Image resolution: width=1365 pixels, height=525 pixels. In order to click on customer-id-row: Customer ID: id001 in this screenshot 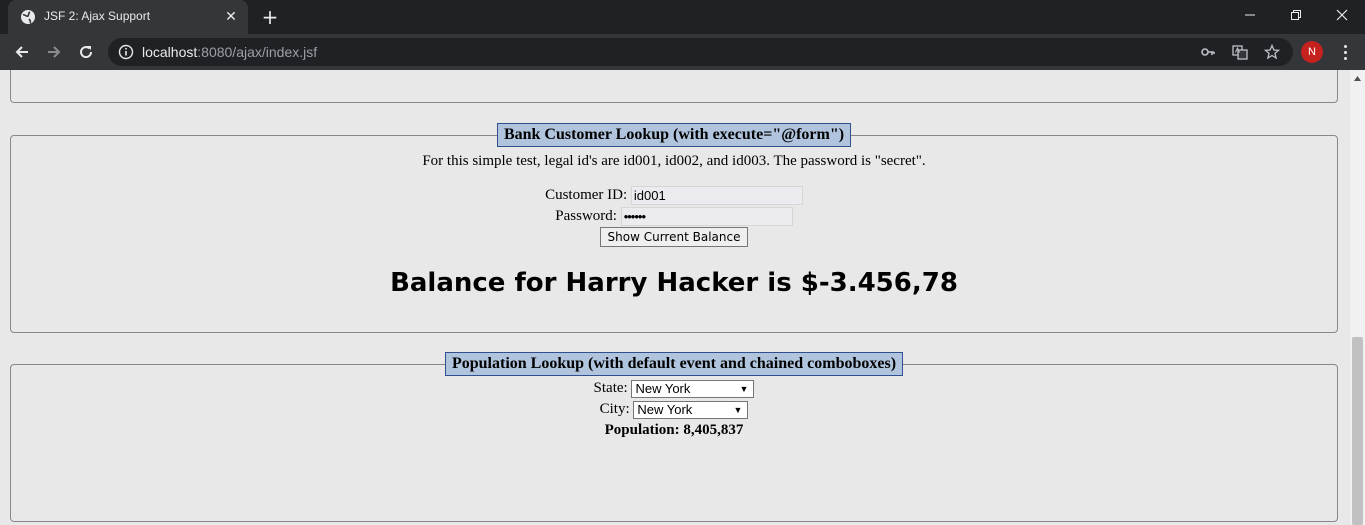, I will do `click(674, 195)`.